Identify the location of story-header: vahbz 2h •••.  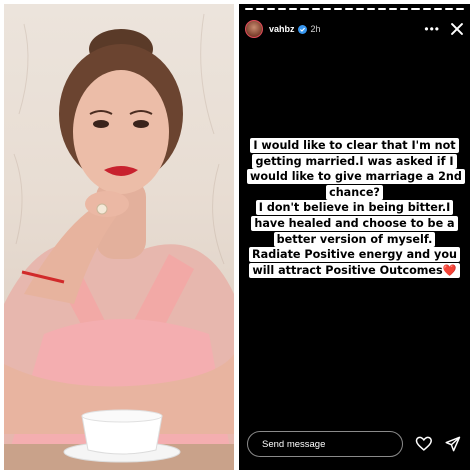
(354, 29).